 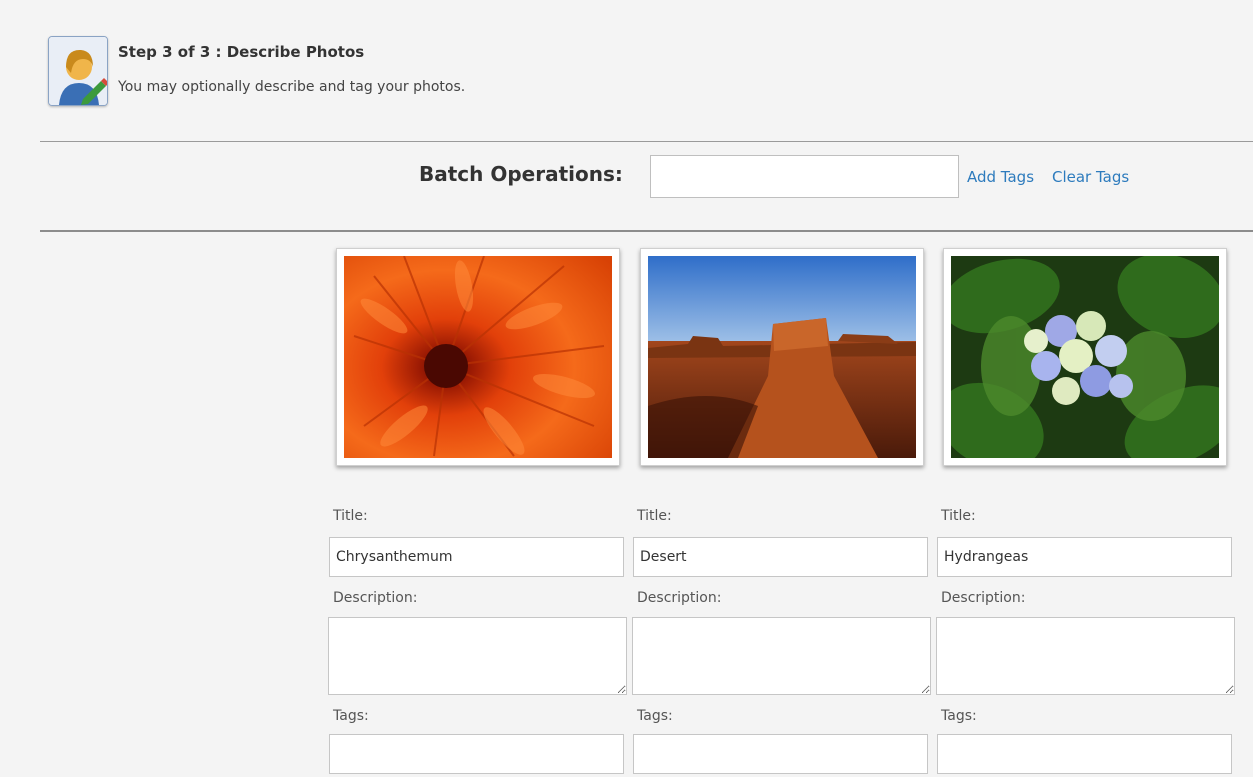 What do you see at coordinates (476, 557) in the screenshot?
I see `title-input-chrysanthemum` at bounding box center [476, 557].